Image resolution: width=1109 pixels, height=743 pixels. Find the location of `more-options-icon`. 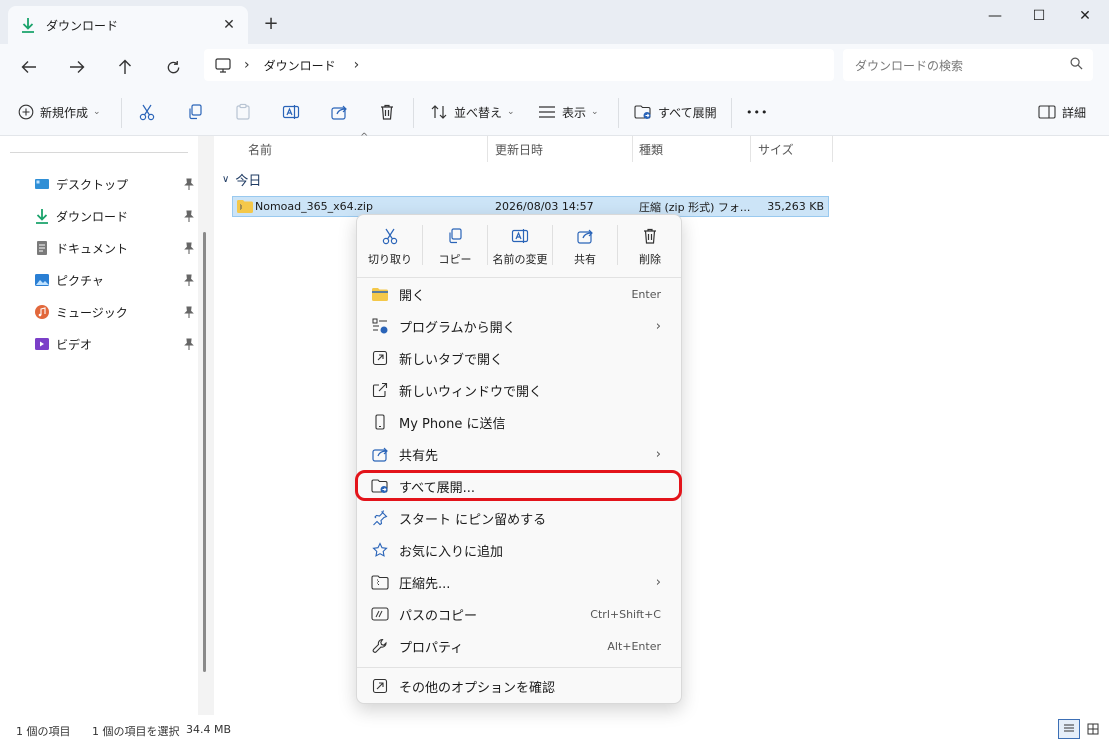

more-options-icon is located at coordinates (380, 686).